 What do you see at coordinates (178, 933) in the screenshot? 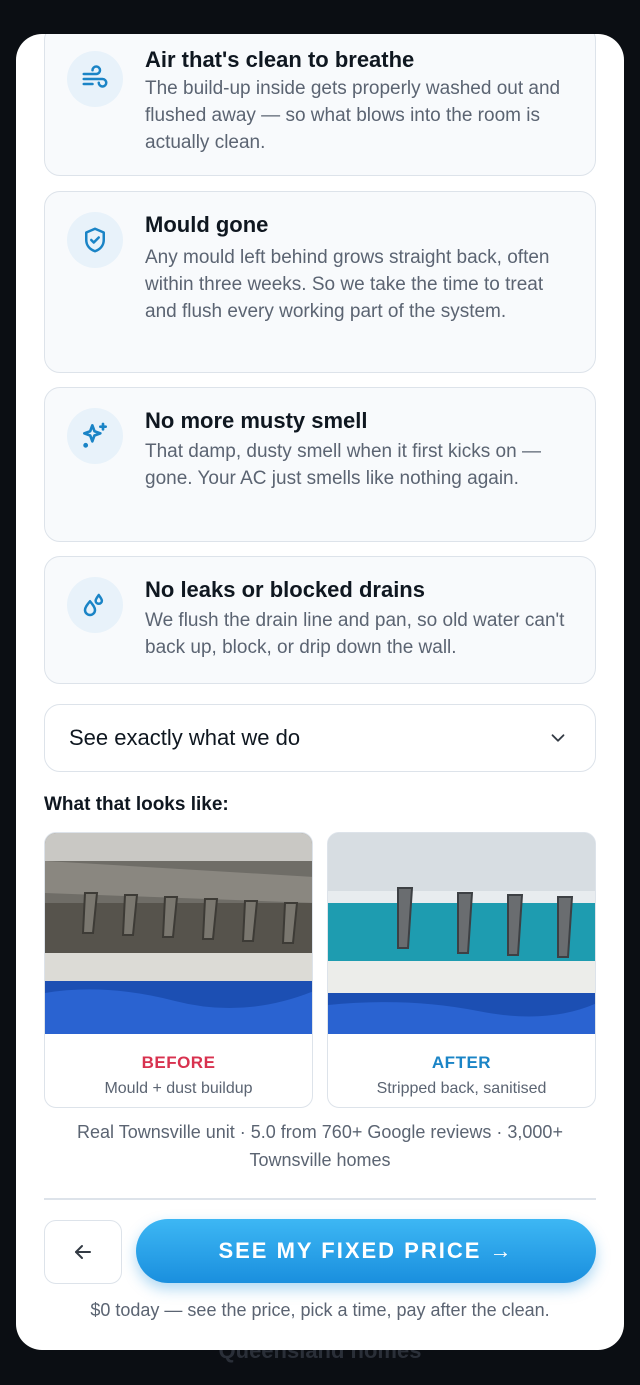
I see `before-photo` at bounding box center [178, 933].